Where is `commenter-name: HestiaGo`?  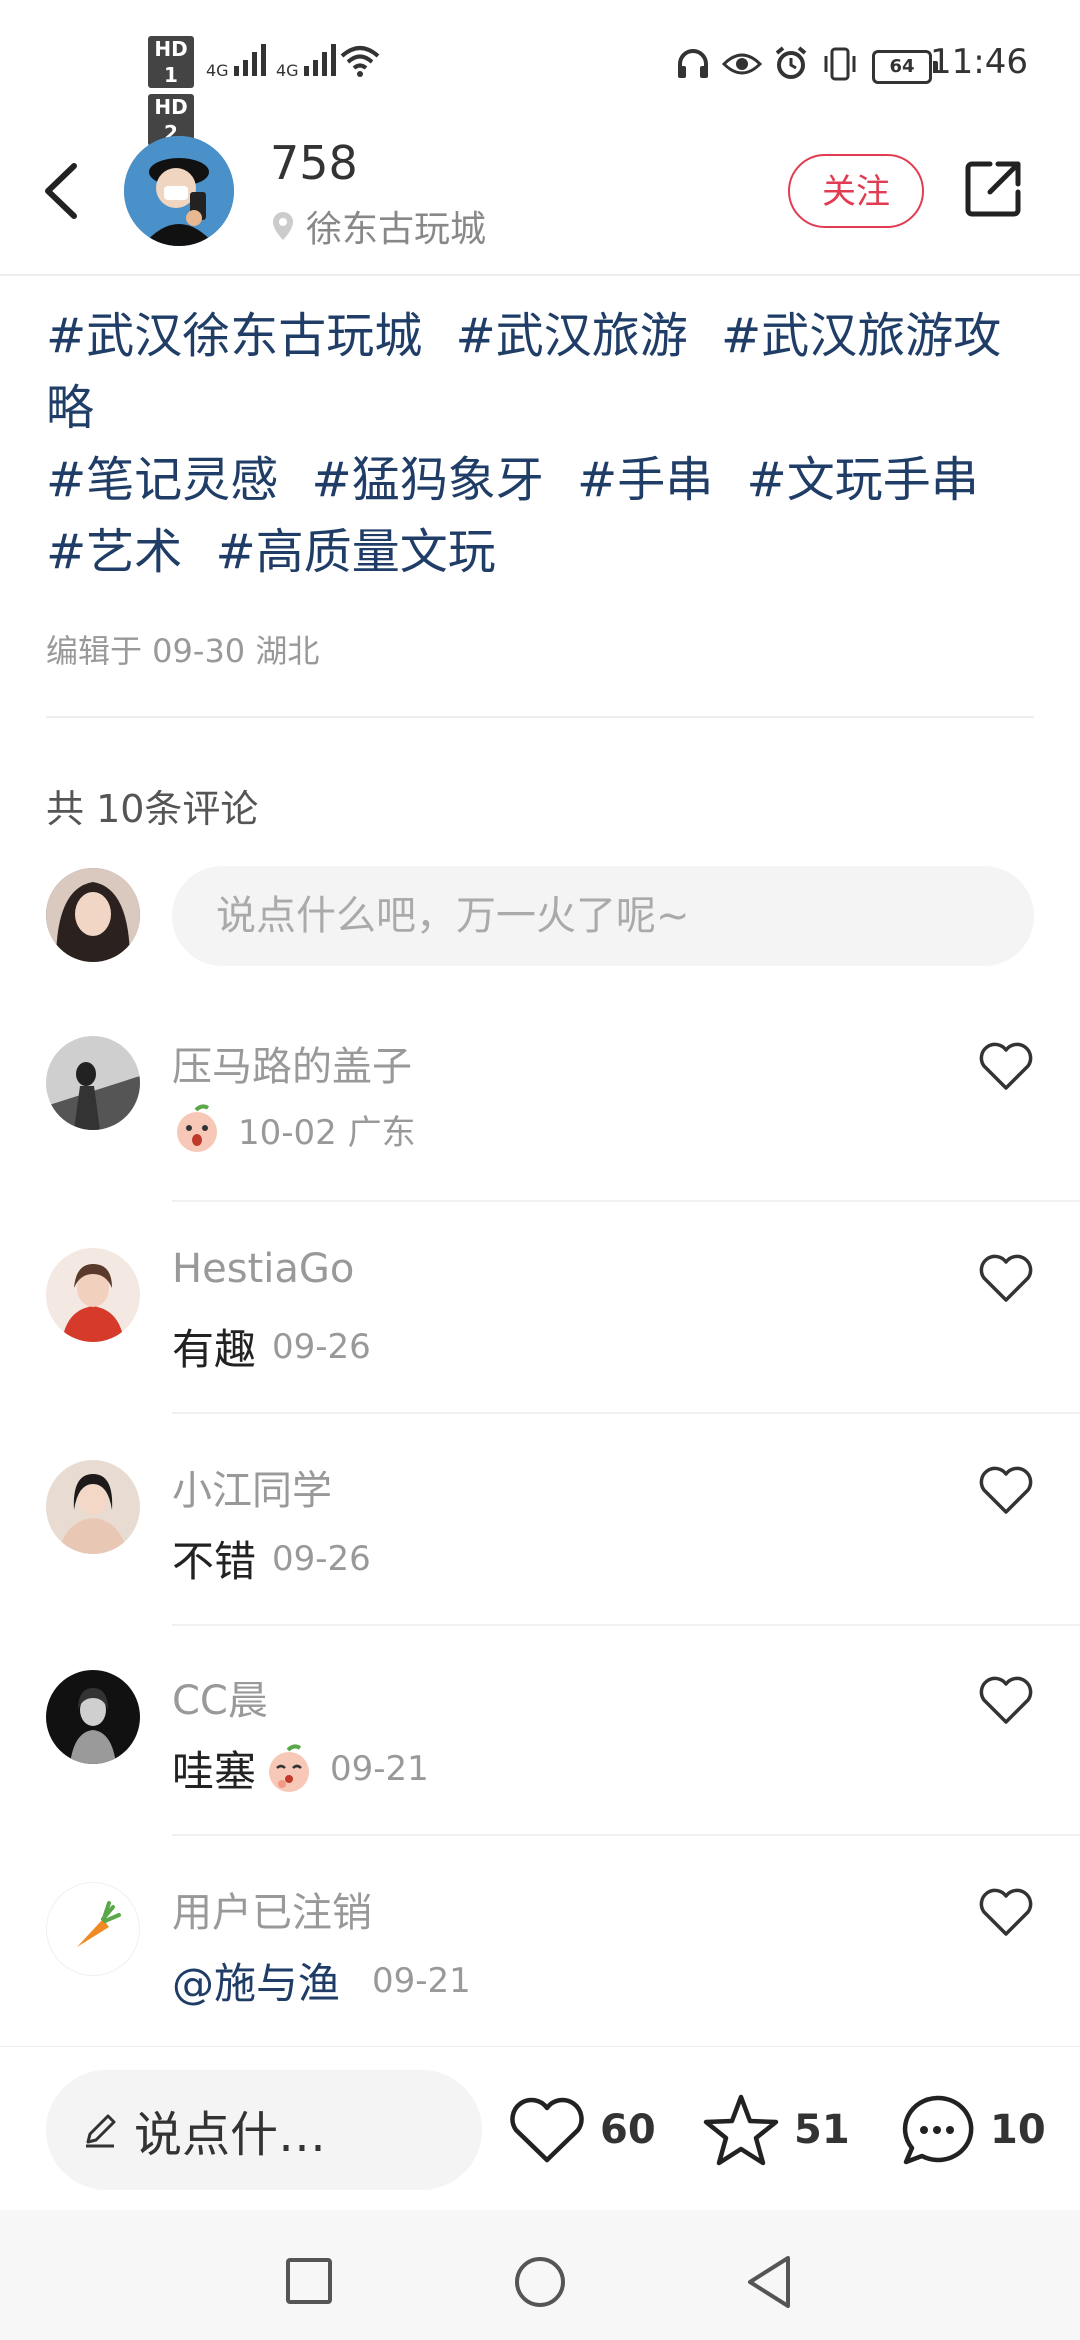
commenter-name: HestiaGo is located at coordinates (263, 1269).